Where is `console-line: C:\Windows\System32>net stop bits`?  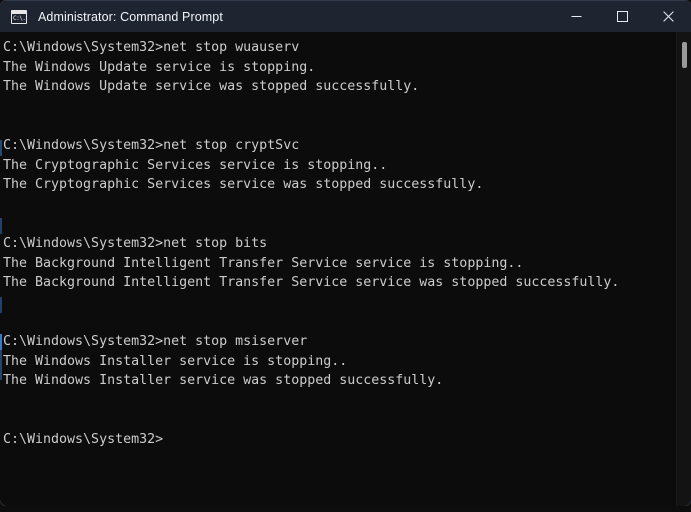
console-line: C:\Windows\System32>net stop bits is located at coordinates (135, 243).